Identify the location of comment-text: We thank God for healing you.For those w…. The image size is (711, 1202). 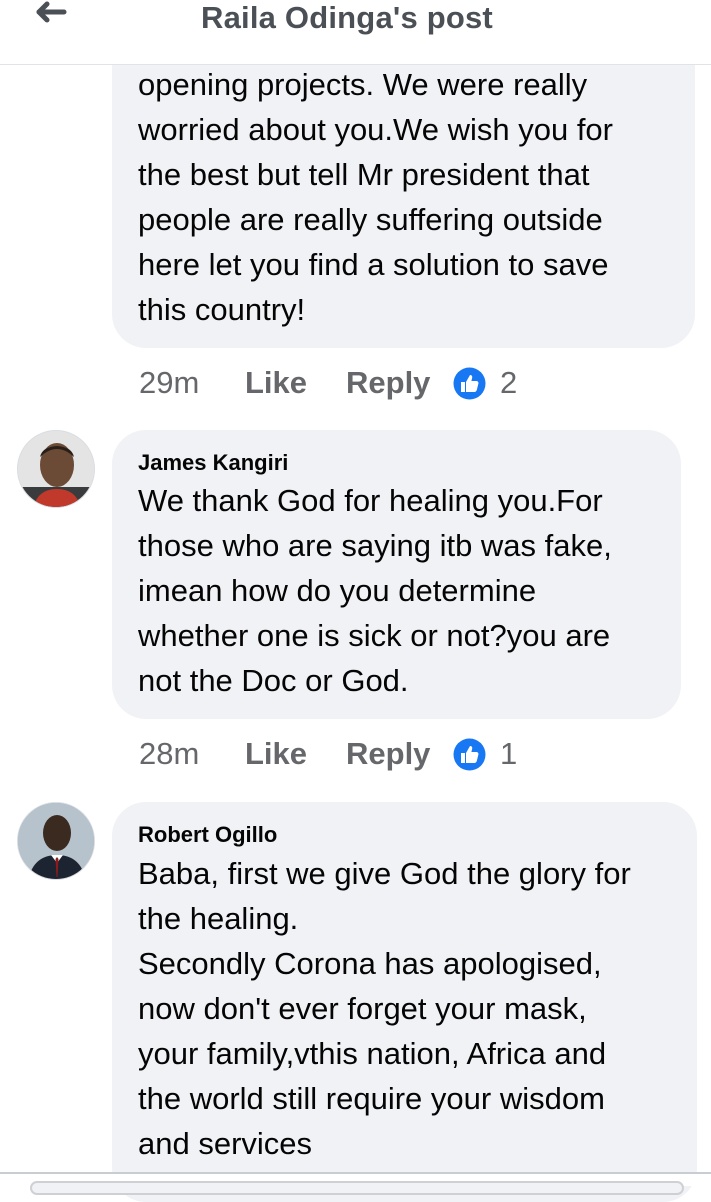
(375, 590).